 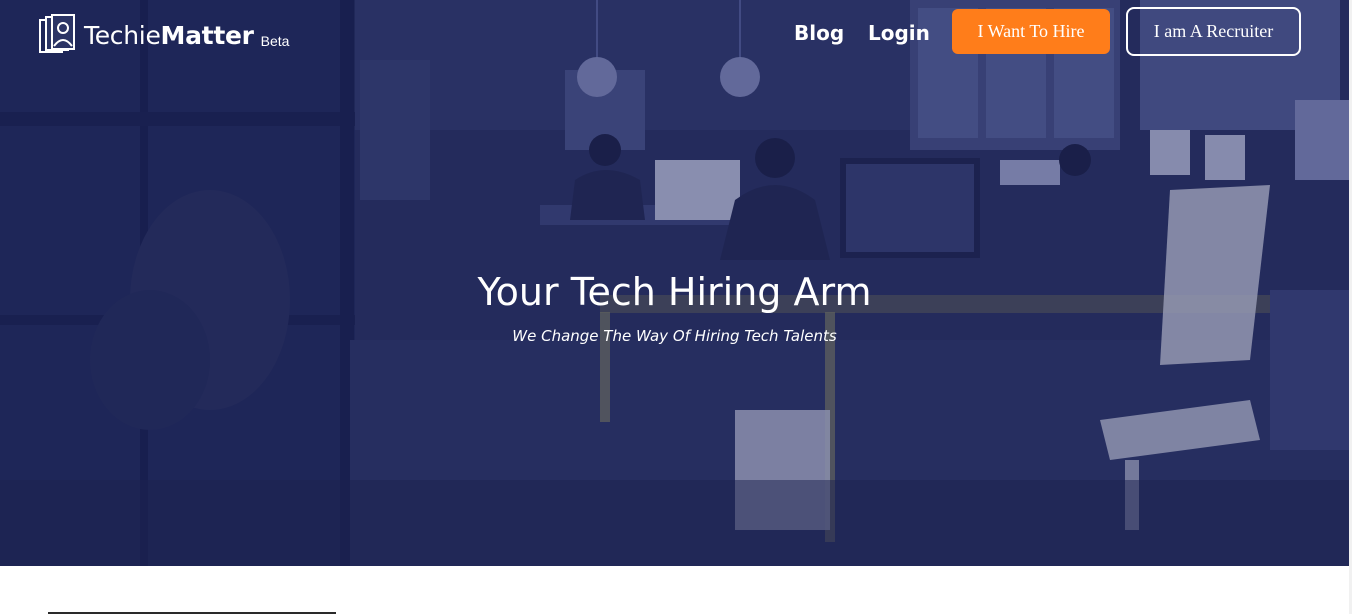 I want to click on brand-name: TechieMatter, so click(x=169, y=36).